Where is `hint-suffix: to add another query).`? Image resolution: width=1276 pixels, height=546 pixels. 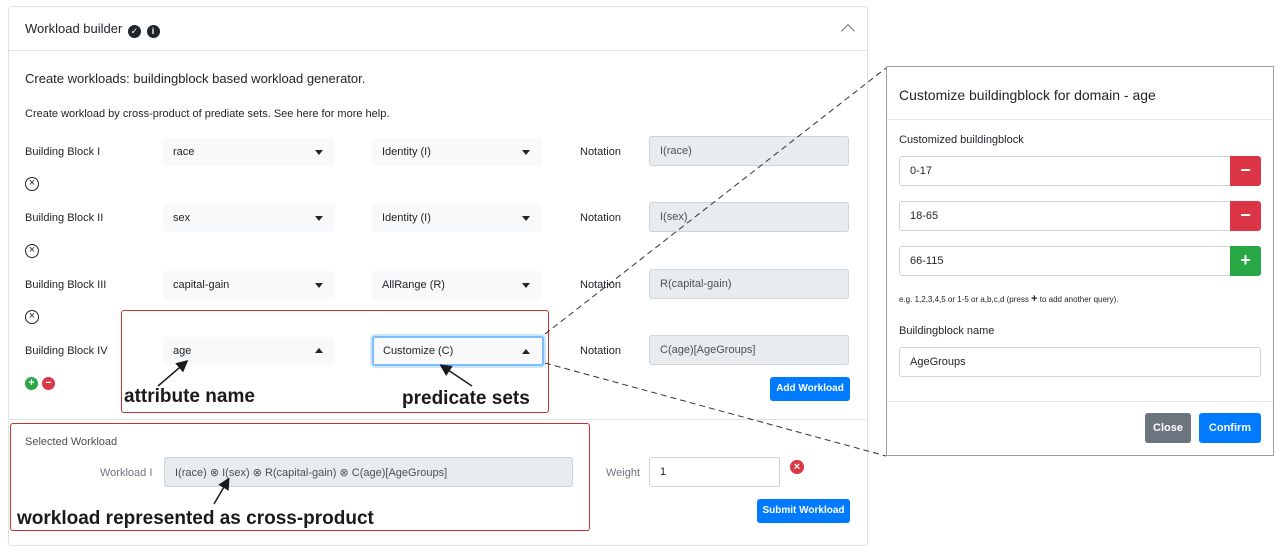 hint-suffix: to add another query). is located at coordinates (1079, 299).